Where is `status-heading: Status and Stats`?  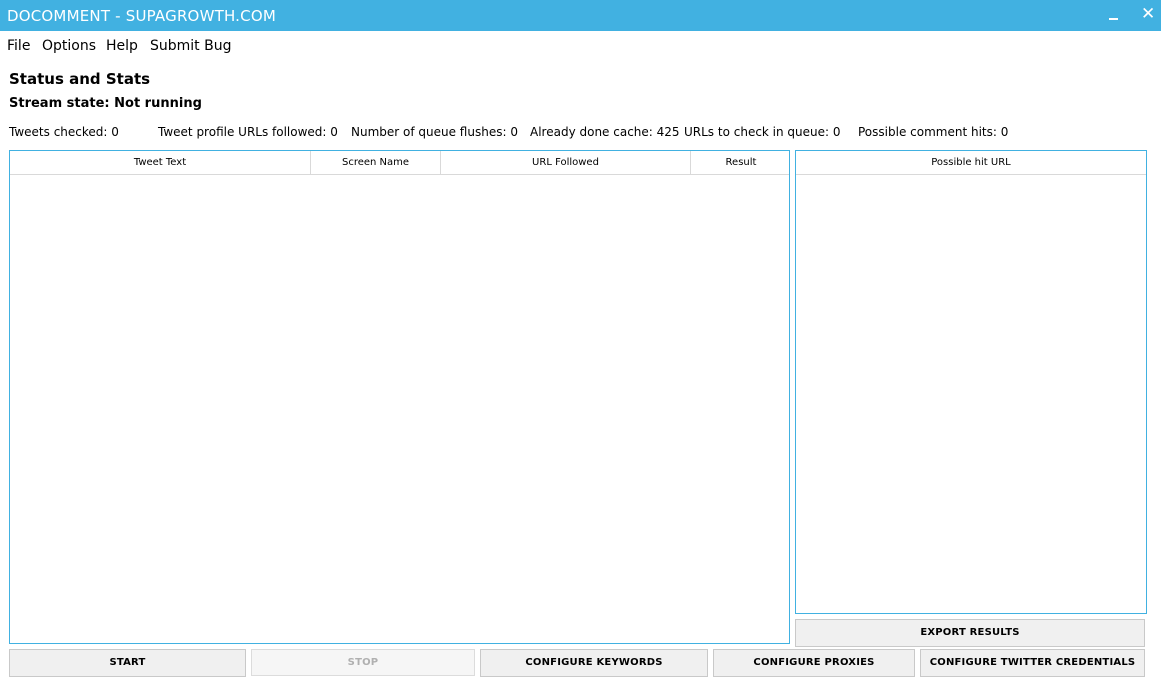
status-heading: Status and Stats is located at coordinates (80, 79).